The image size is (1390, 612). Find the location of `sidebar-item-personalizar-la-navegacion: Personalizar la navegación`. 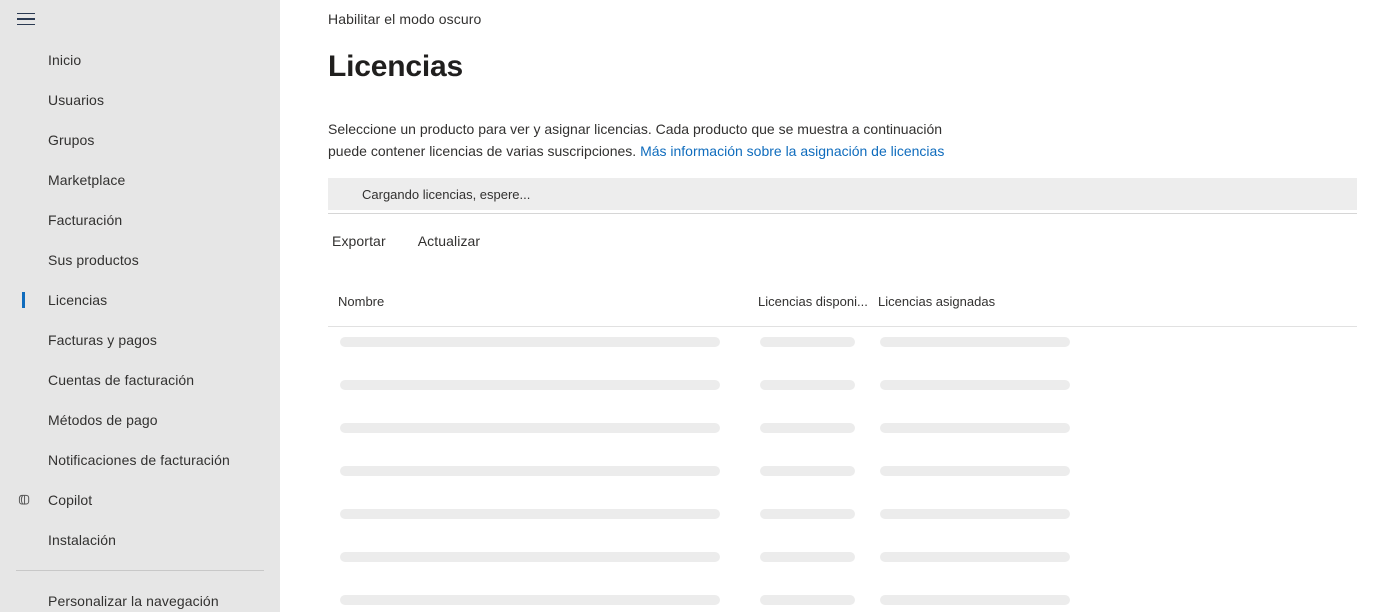

sidebar-item-personalizar-la-navegacion: Personalizar la navegación is located at coordinates (140, 596).